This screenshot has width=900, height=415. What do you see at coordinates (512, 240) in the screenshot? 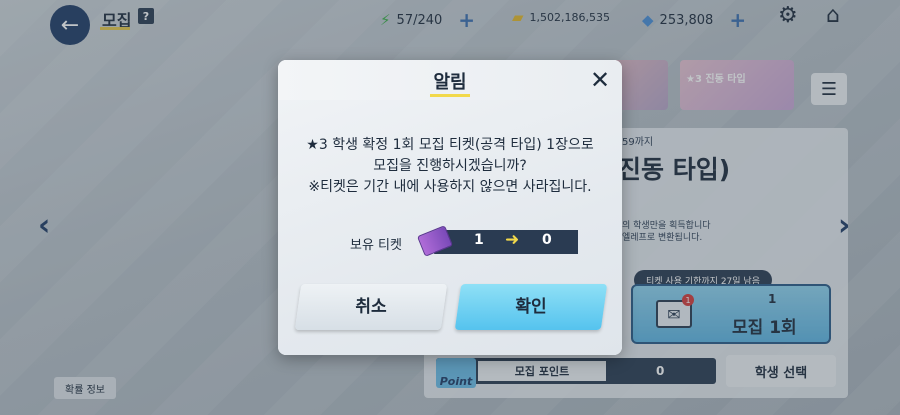
I see `arrow-right-icon: ➜` at bounding box center [512, 240].